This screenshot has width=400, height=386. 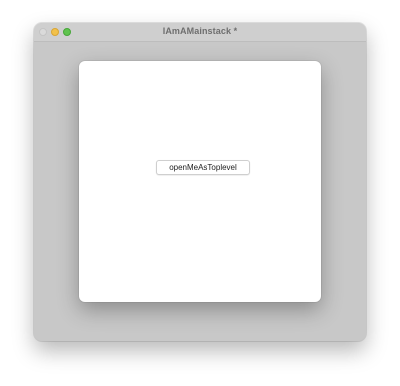 I want to click on window-title: IAmAMainstack *, so click(x=200, y=31).